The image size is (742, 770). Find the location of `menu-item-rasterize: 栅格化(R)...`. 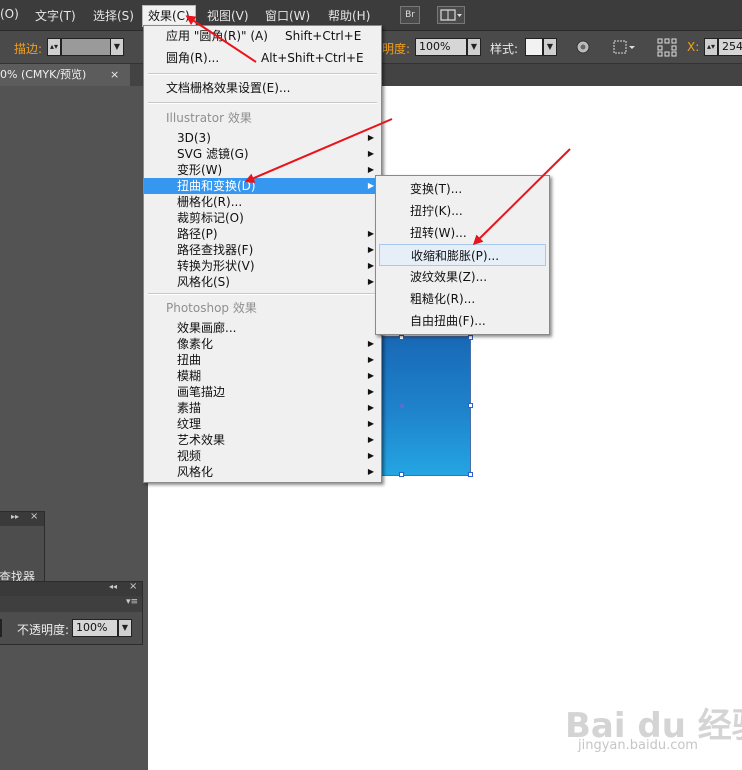

menu-item-rasterize: 栅格化(R)... is located at coordinates (262, 202).